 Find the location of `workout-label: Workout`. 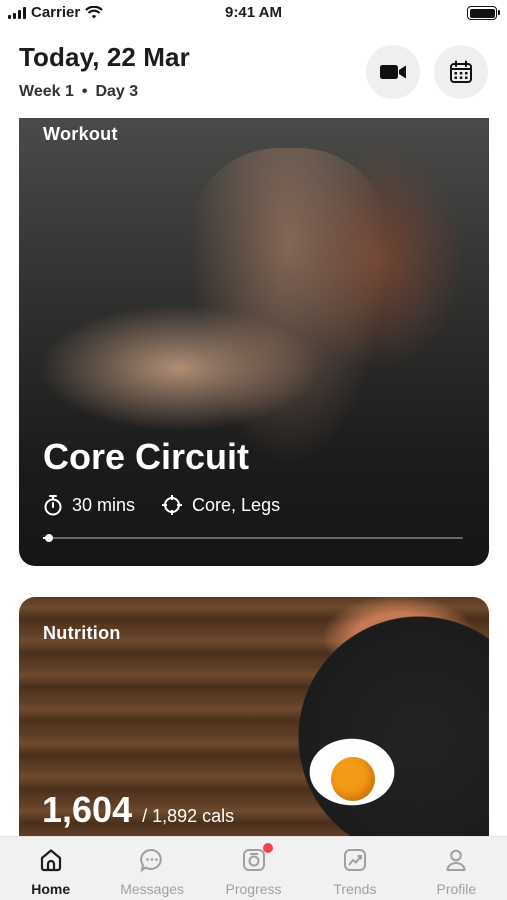

workout-label: Workout is located at coordinates (80, 134).